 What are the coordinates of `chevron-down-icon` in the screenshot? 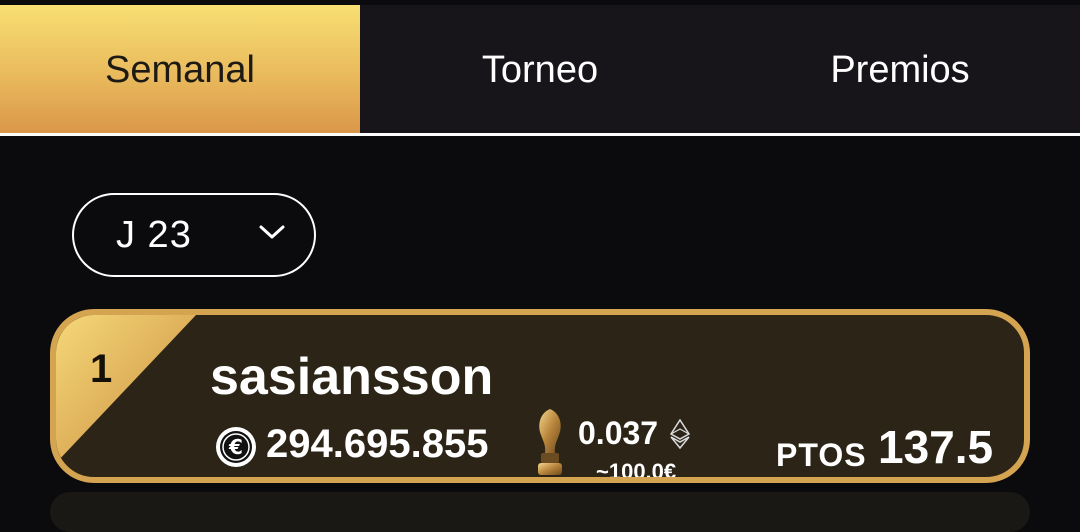 It's located at (272, 232).